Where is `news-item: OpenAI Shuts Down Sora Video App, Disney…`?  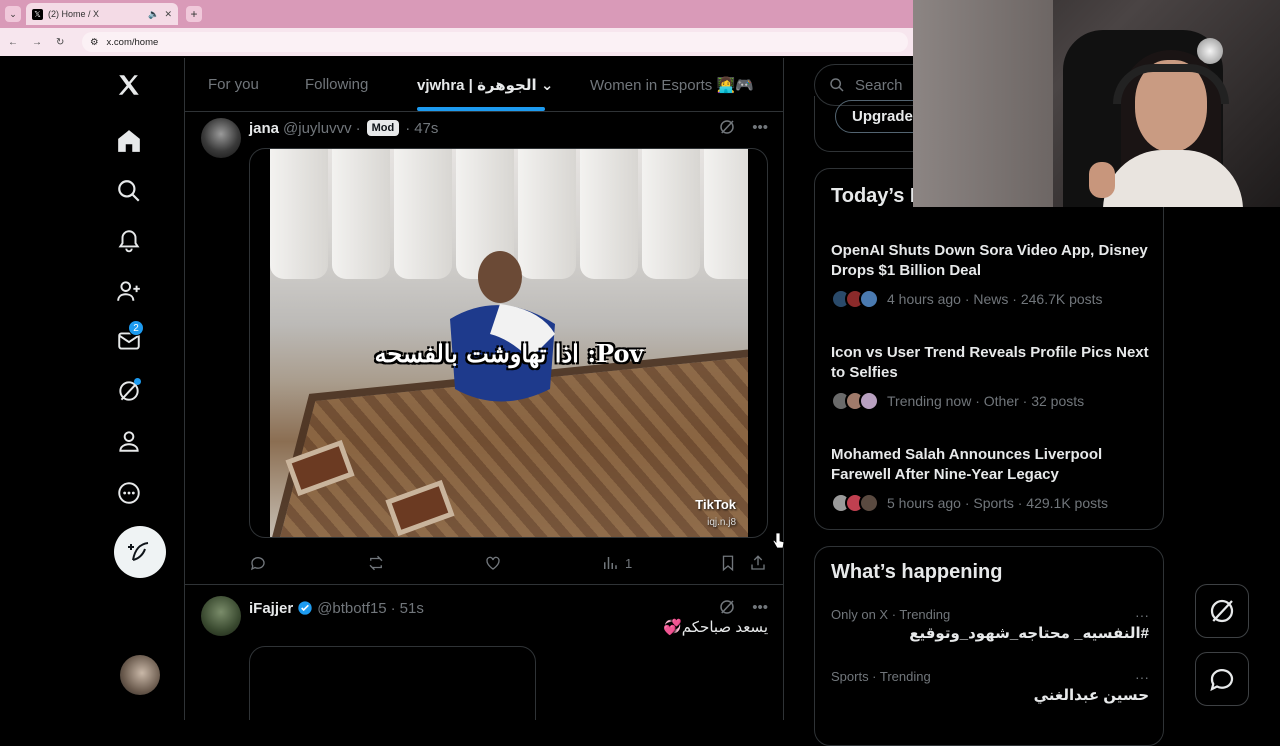
news-item: OpenAI Shuts Down Sora Video App, Disney… is located at coordinates (991, 275).